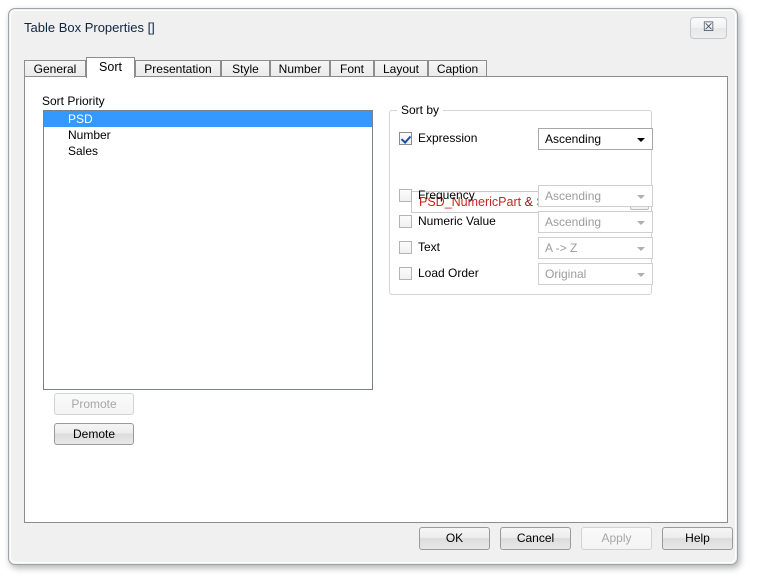  I want to click on ok-button: OK, so click(454, 538).